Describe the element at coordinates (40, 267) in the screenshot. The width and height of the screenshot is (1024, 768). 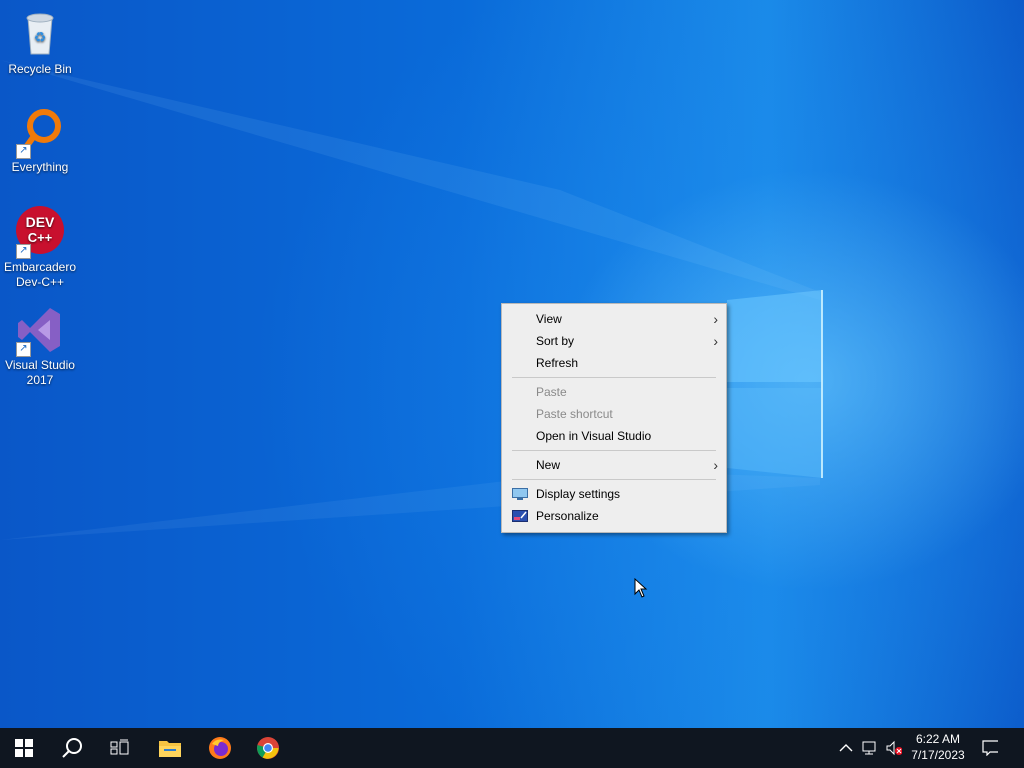
I see `desktop-icon-label-line1: Embarcadero` at that location.